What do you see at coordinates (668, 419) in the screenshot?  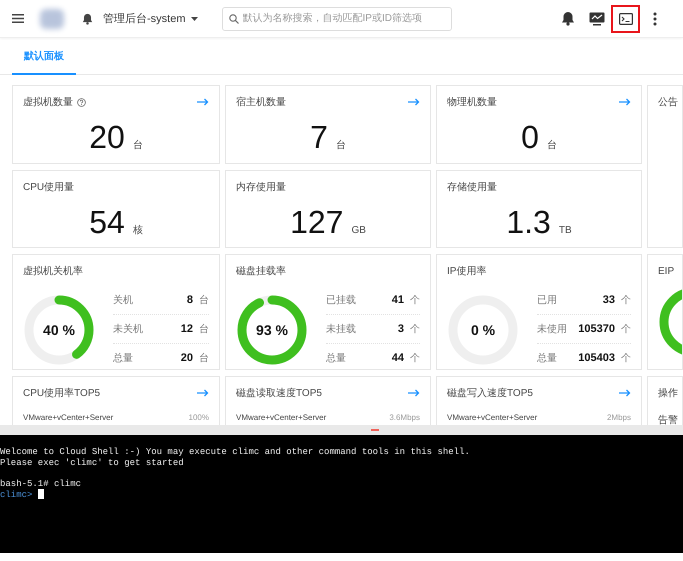 I see `ranking-name: 告警` at bounding box center [668, 419].